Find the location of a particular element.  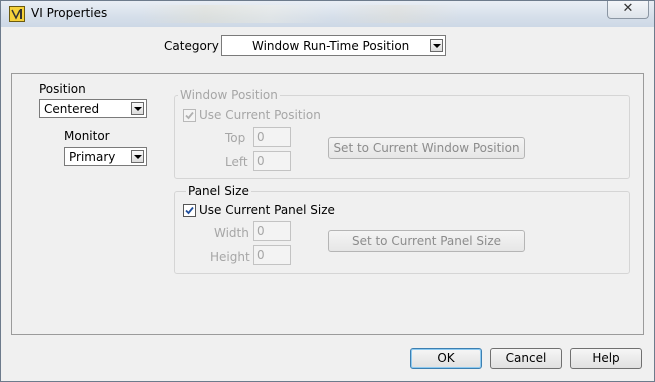

monitor-select: Primary is located at coordinates (105, 156).